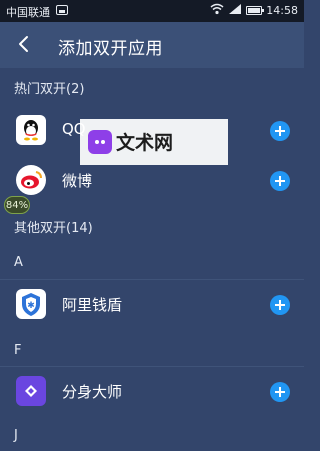  Describe the element at coordinates (145, 143) in the screenshot. I see `watermark-text: 文术网` at that location.